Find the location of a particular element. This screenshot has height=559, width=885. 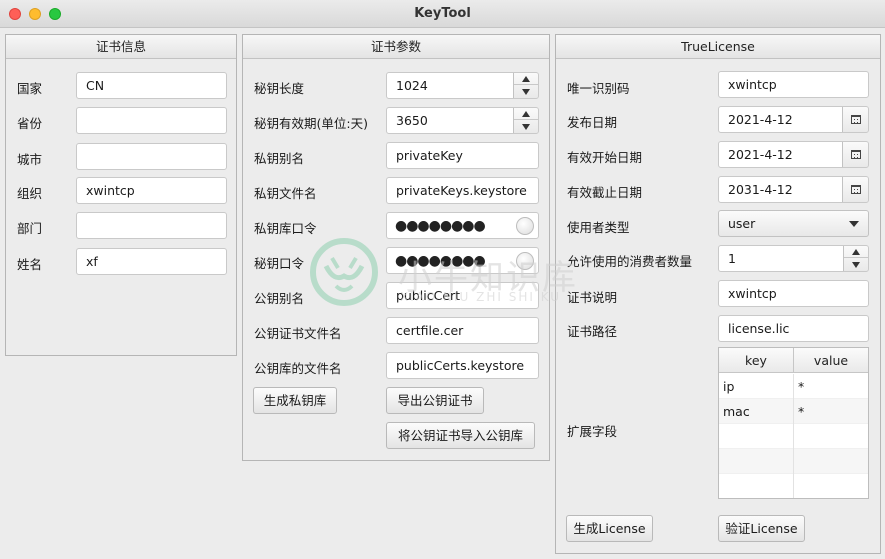

private-alias-field: privateKey is located at coordinates (462, 155).